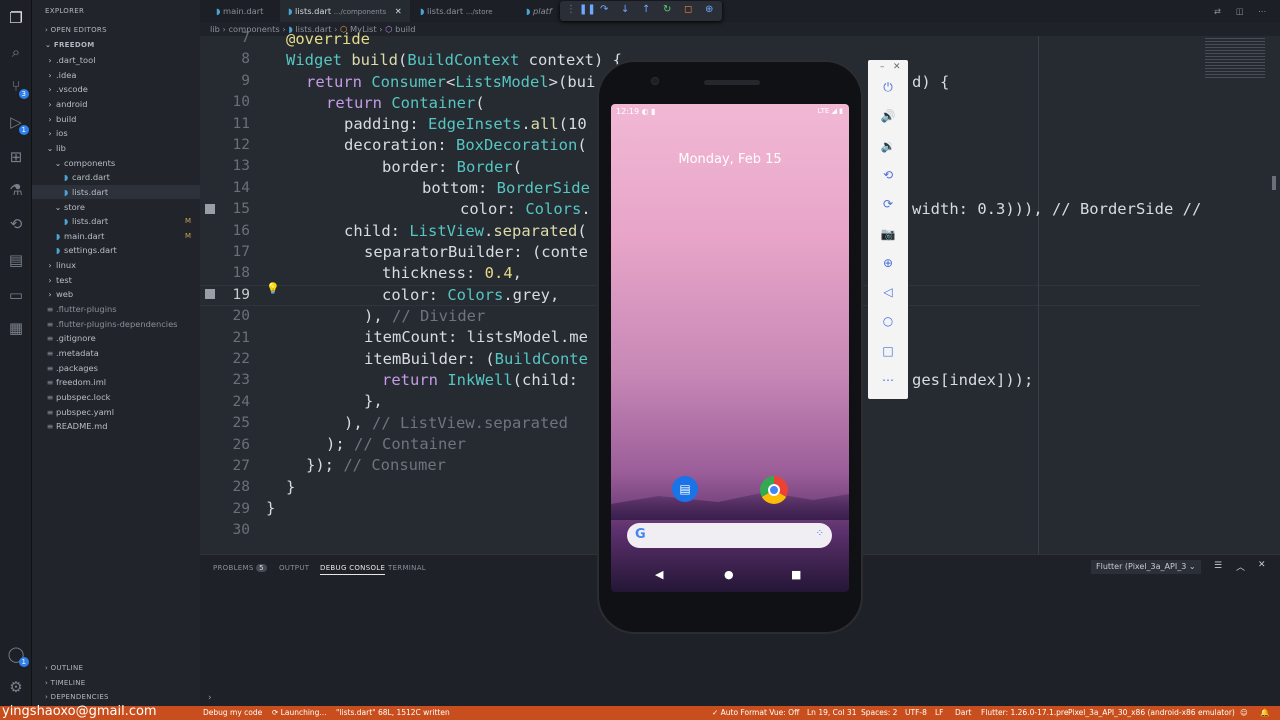  Describe the element at coordinates (76, 30) in the screenshot. I see `open-editors-header: › OPEN EDITORS` at that location.